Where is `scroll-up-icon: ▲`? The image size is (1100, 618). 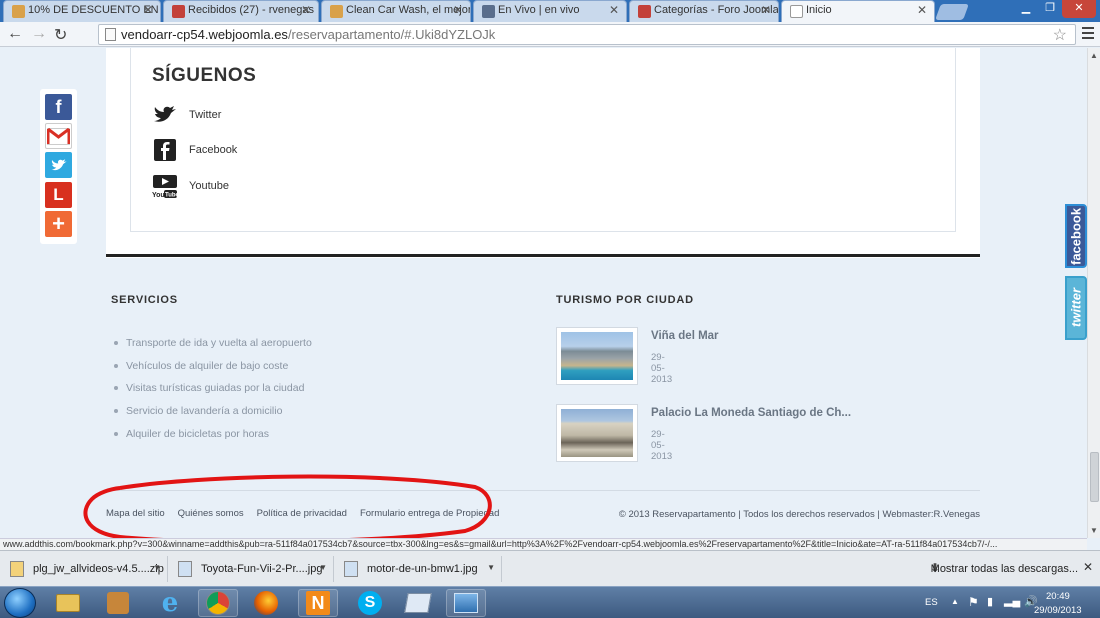 scroll-up-icon: ▲ is located at coordinates (1094, 55).